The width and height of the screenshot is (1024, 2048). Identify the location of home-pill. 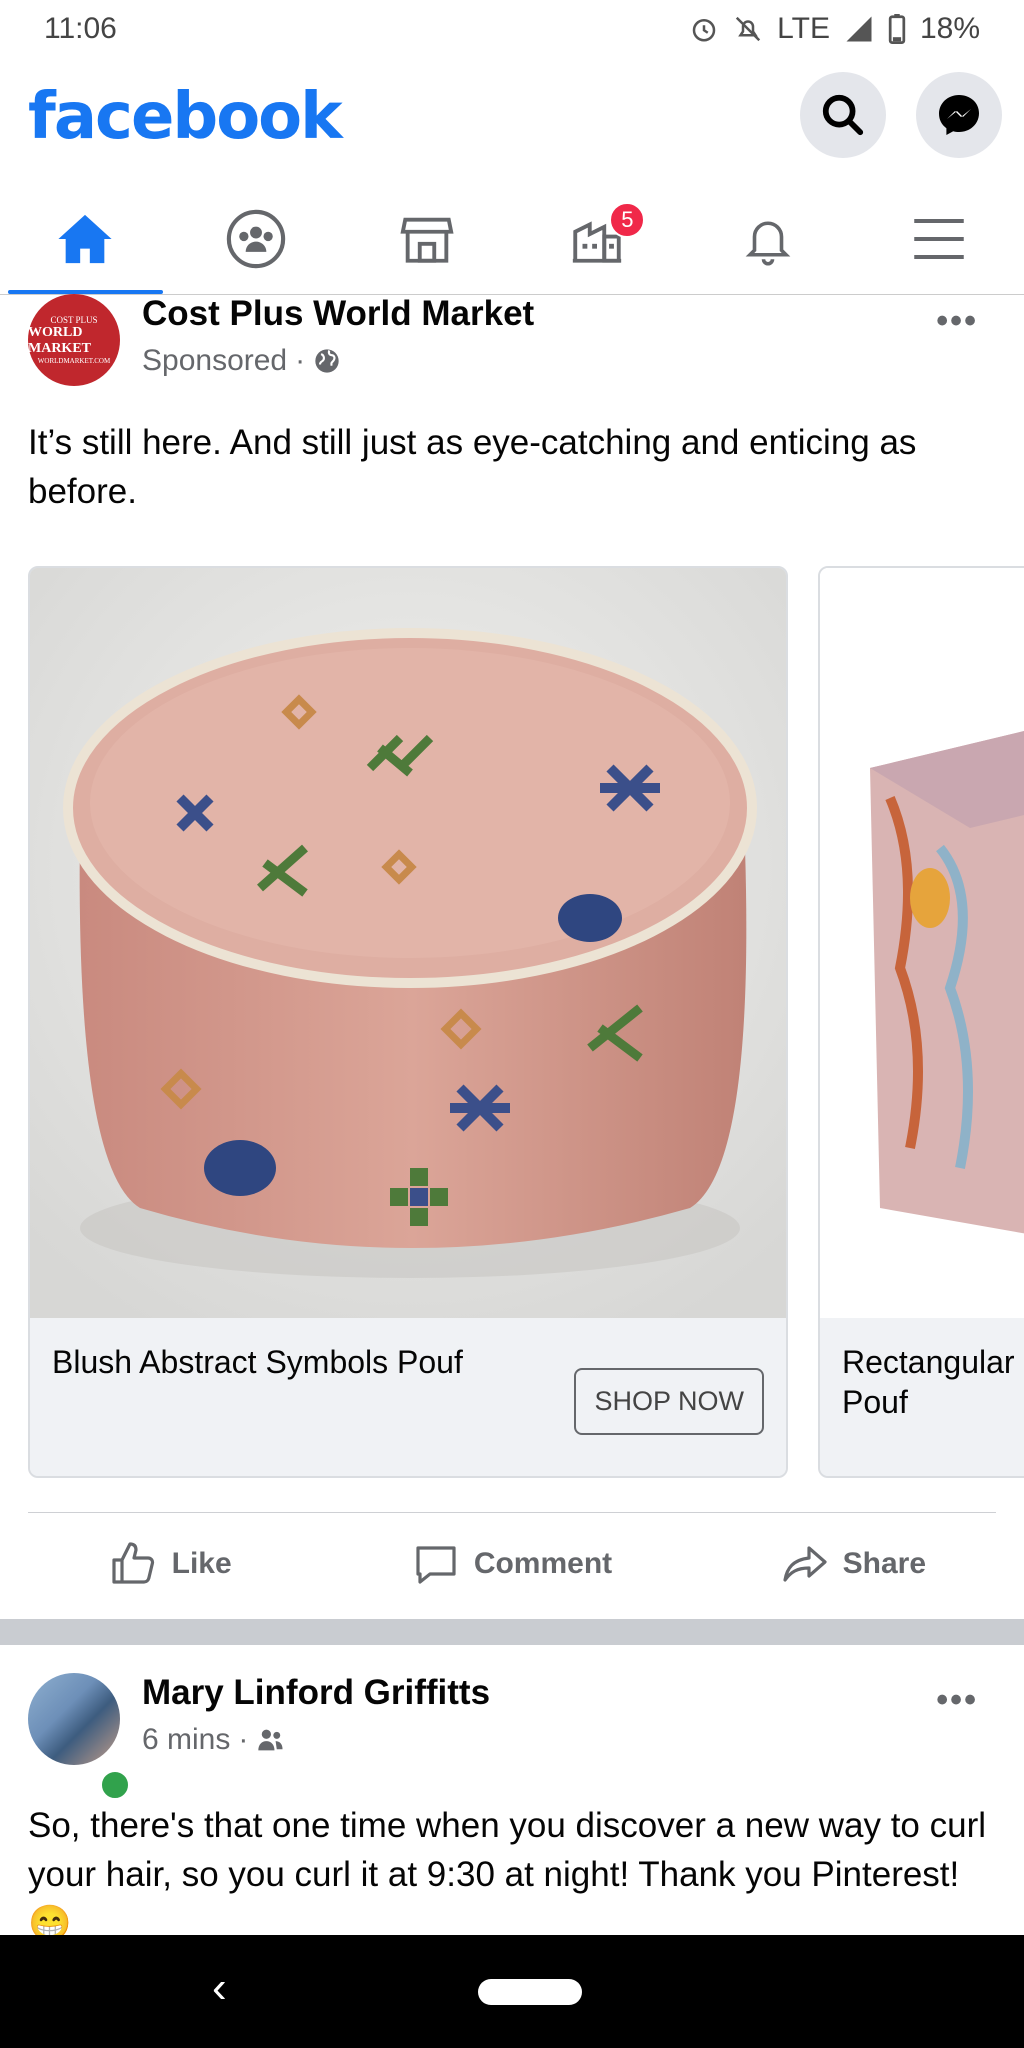
(530, 1992).